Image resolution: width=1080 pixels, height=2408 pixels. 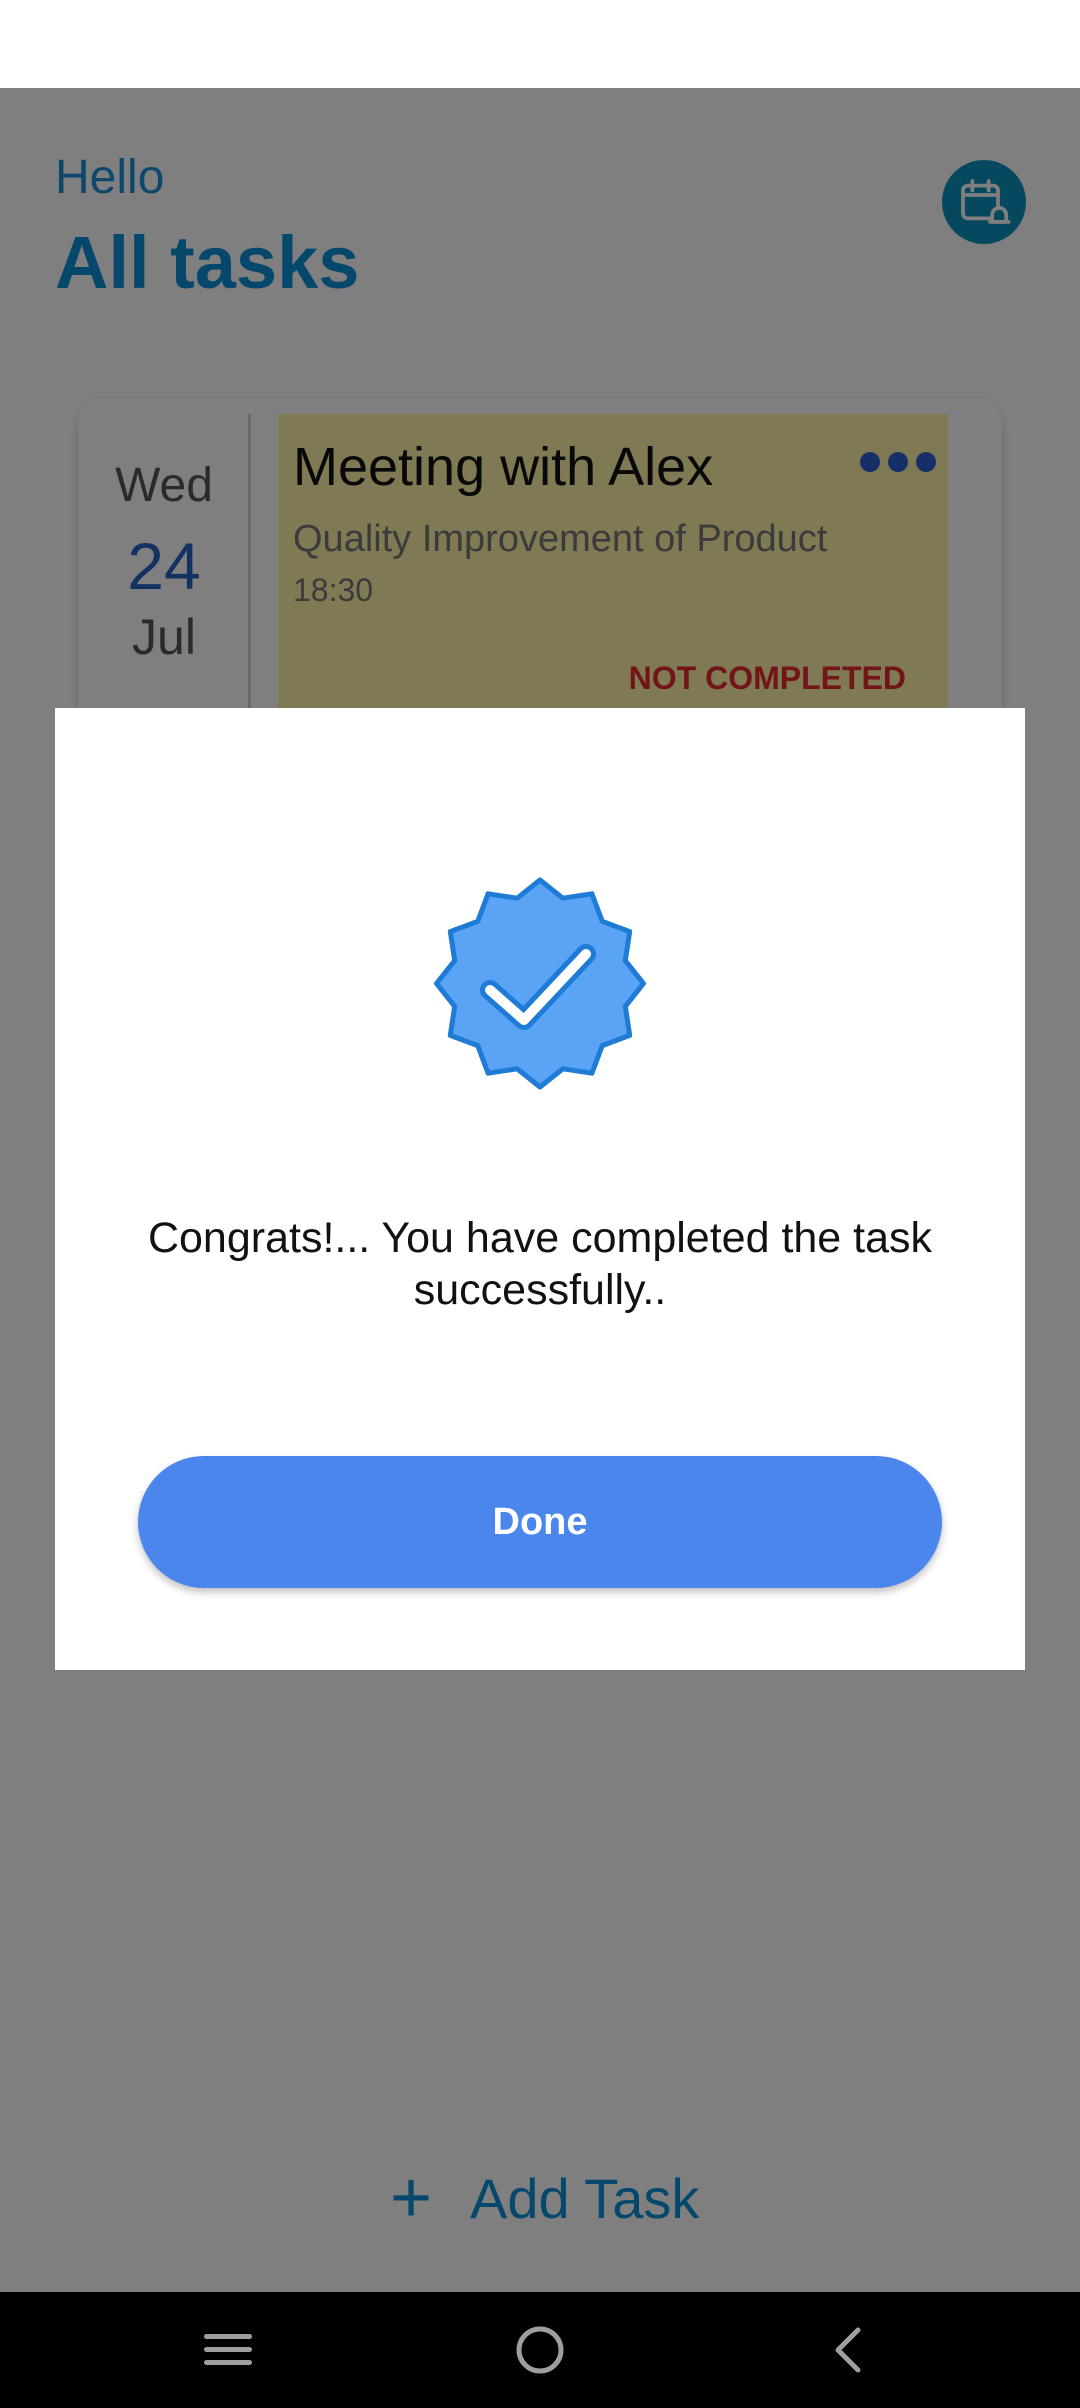 I want to click on nav-home-button, so click(x=540, y=2350).